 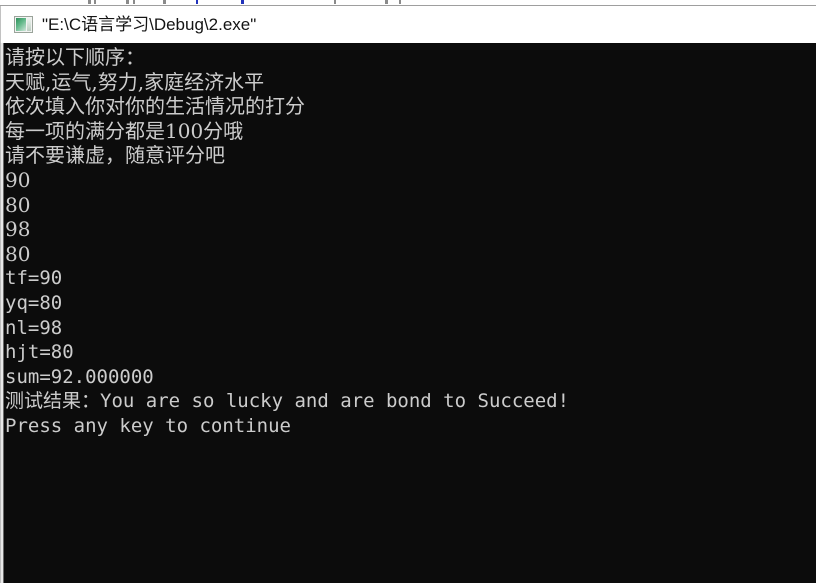 What do you see at coordinates (34, 327) in the screenshot?
I see `console-line-output-nl: nl=98` at bounding box center [34, 327].